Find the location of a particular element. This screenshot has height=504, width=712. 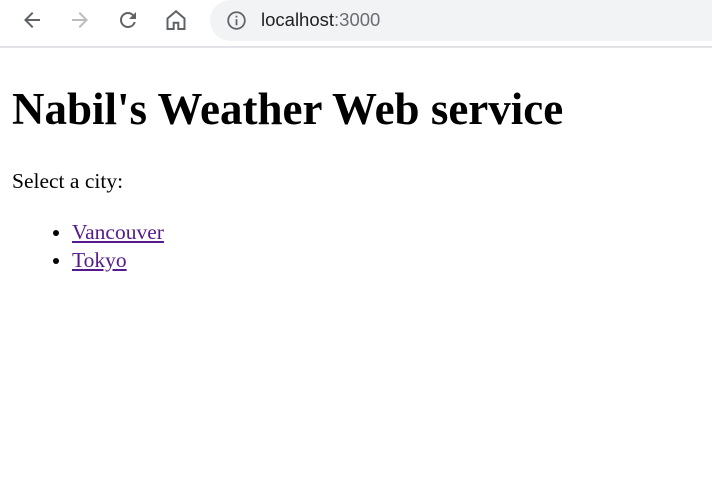

city-link-vancouver: Vancouver is located at coordinates (118, 232).